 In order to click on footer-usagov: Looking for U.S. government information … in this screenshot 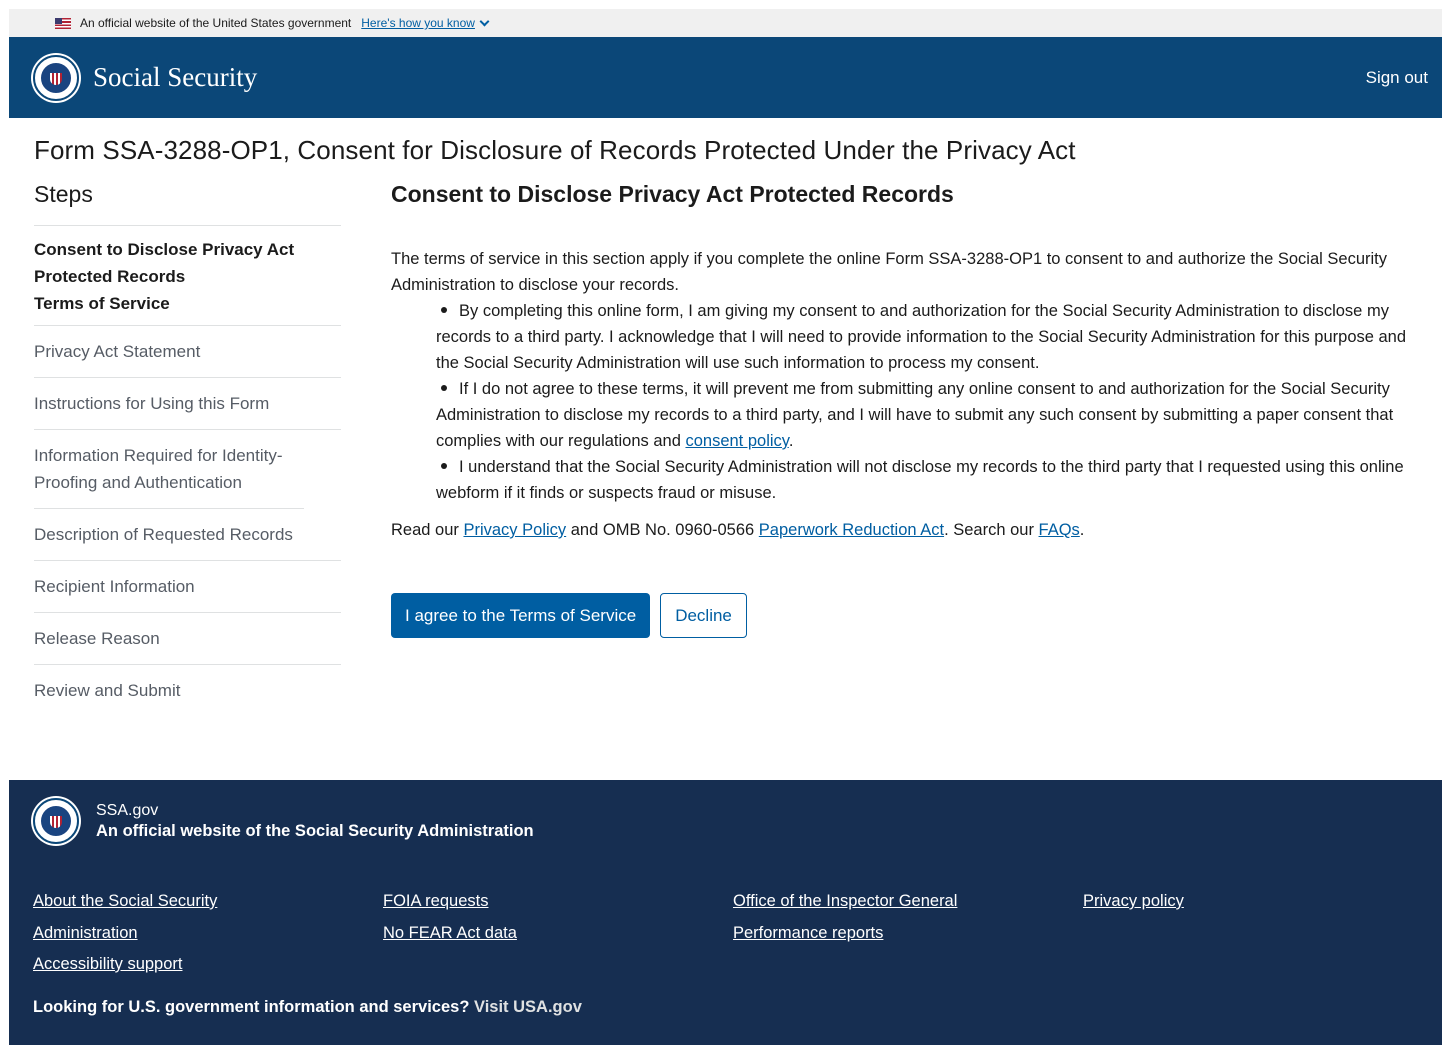, I will do `click(307, 1007)`.